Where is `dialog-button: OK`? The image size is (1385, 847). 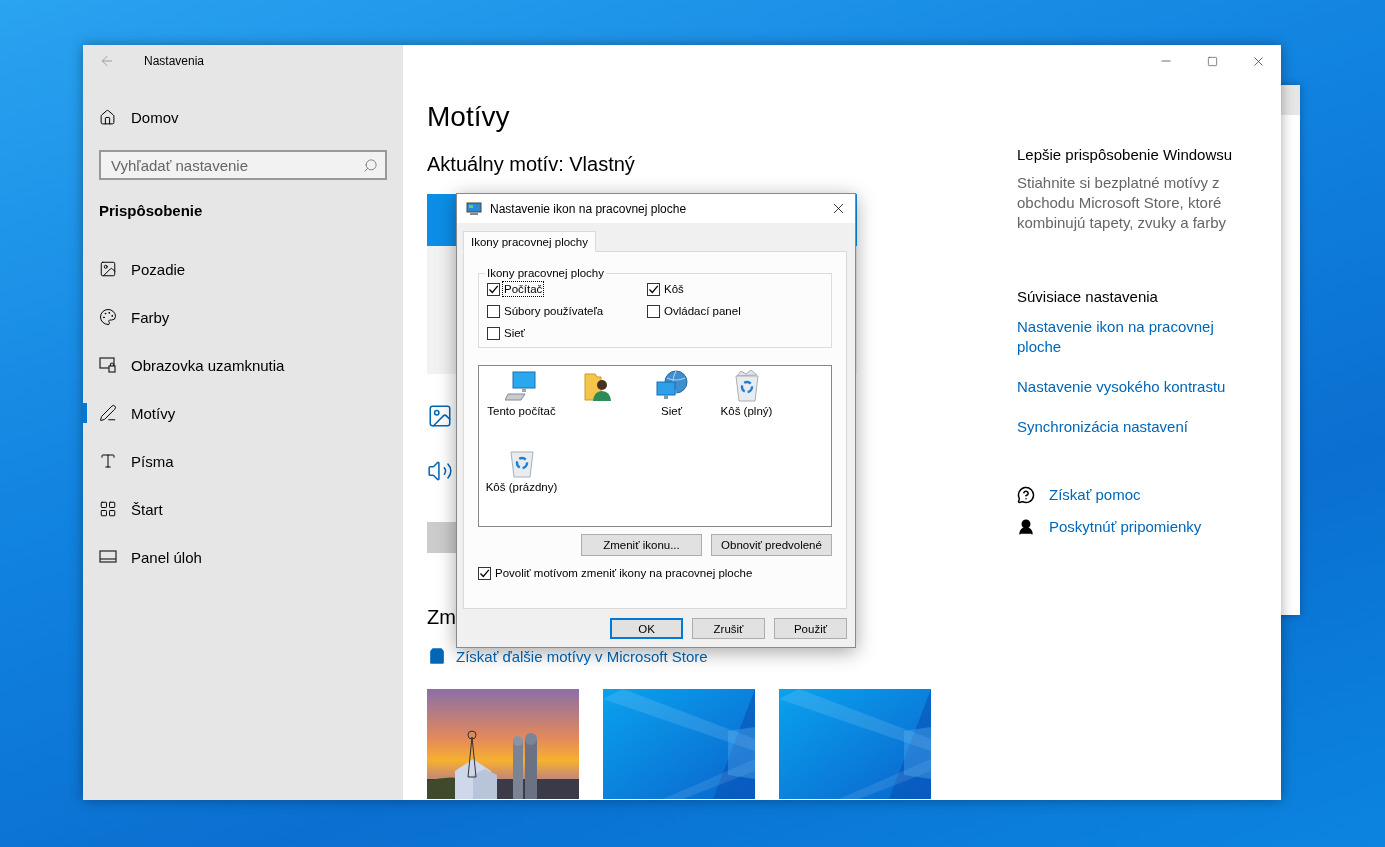
dialog-button: OK is located at coordinates (646, 628).